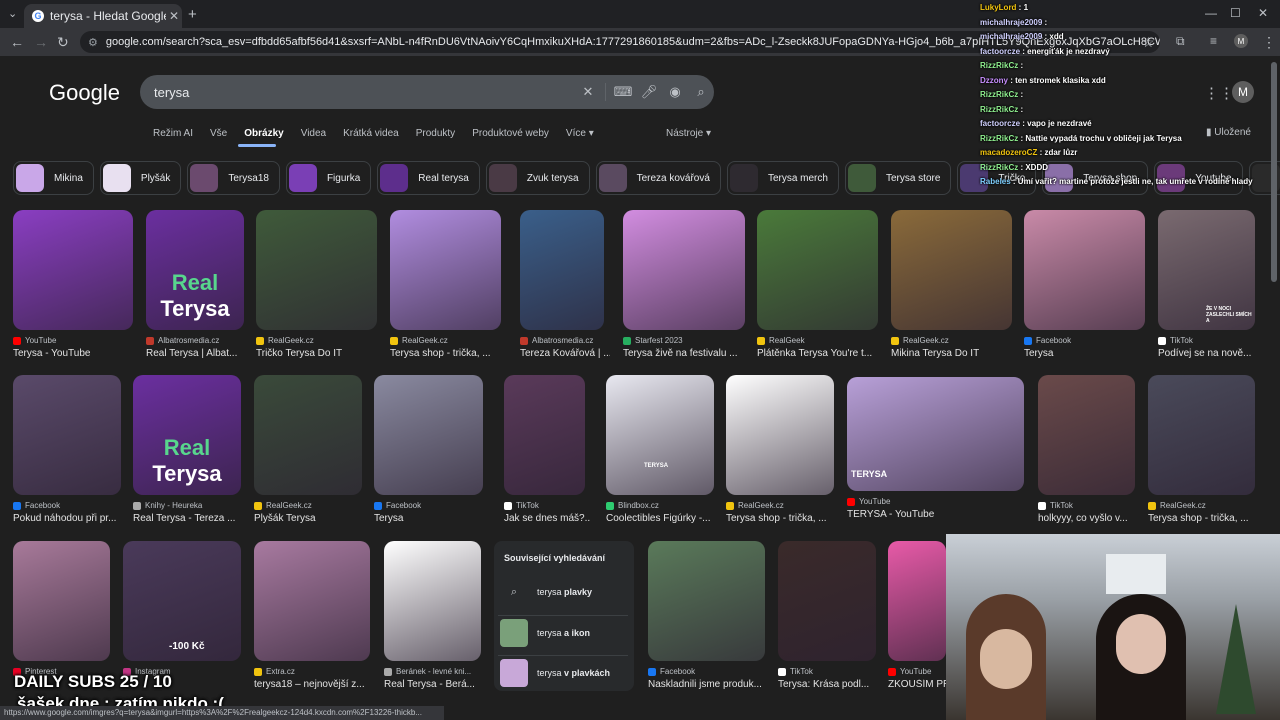  I want to click on forward-icon: →, so click(41, 42).